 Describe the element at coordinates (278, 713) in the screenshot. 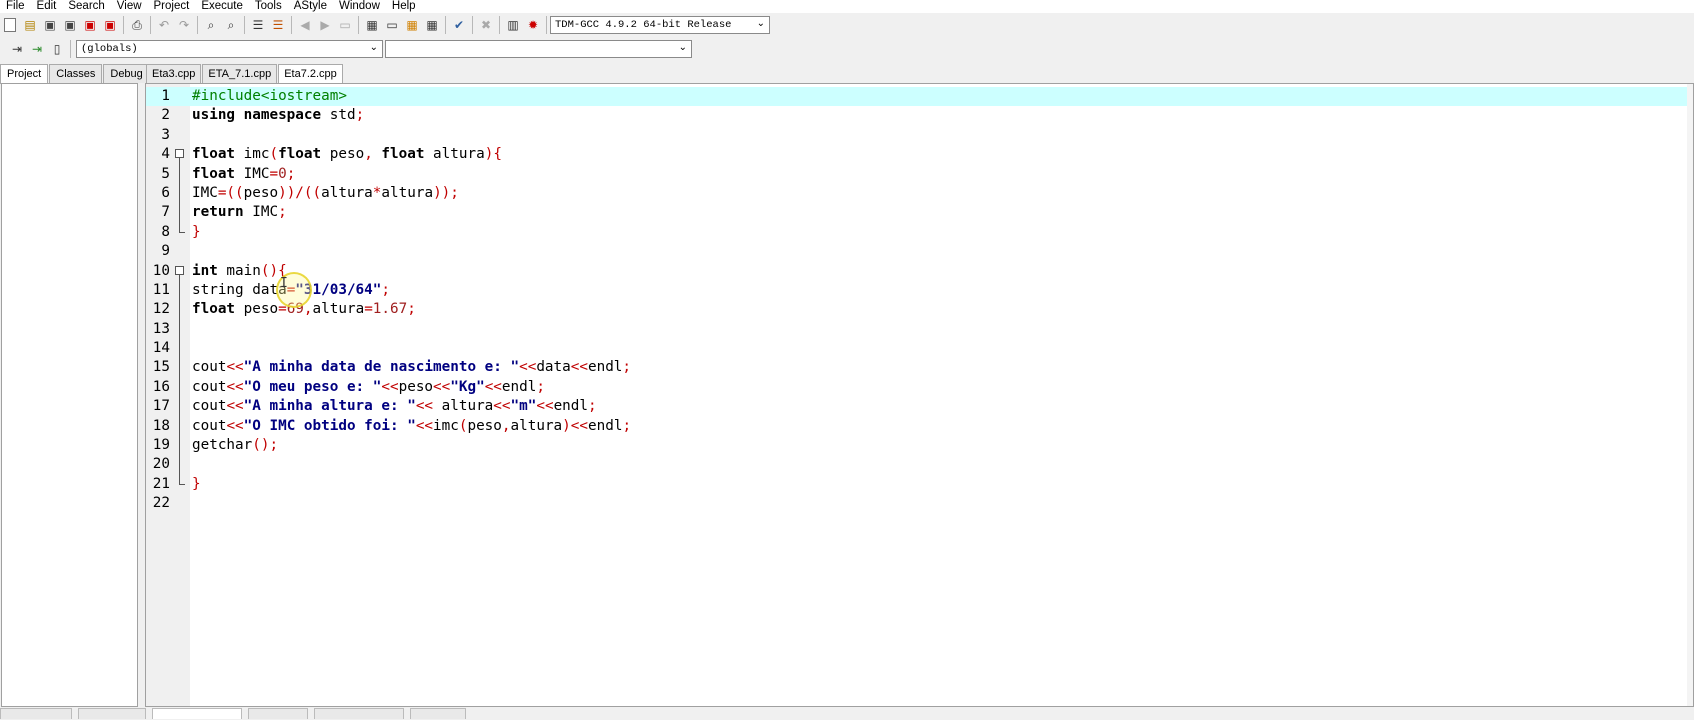

I see `bottom-tab-debug` at that location.